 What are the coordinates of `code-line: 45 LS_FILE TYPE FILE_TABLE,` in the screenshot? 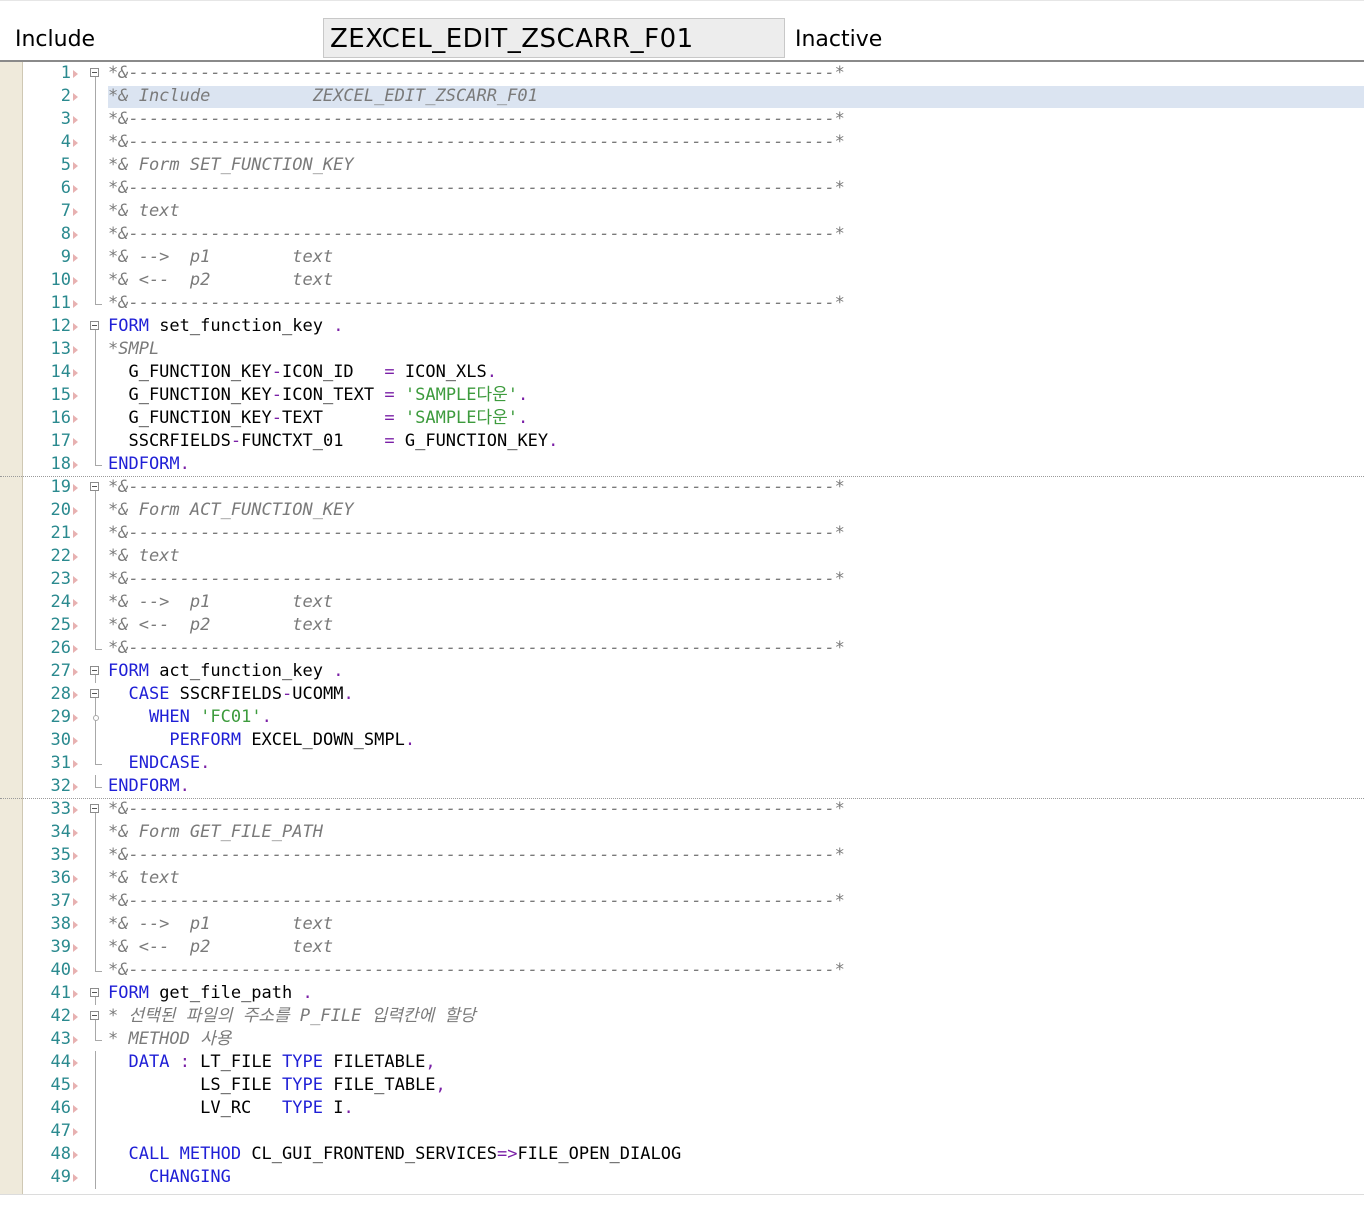 It's located at (682, 1085).